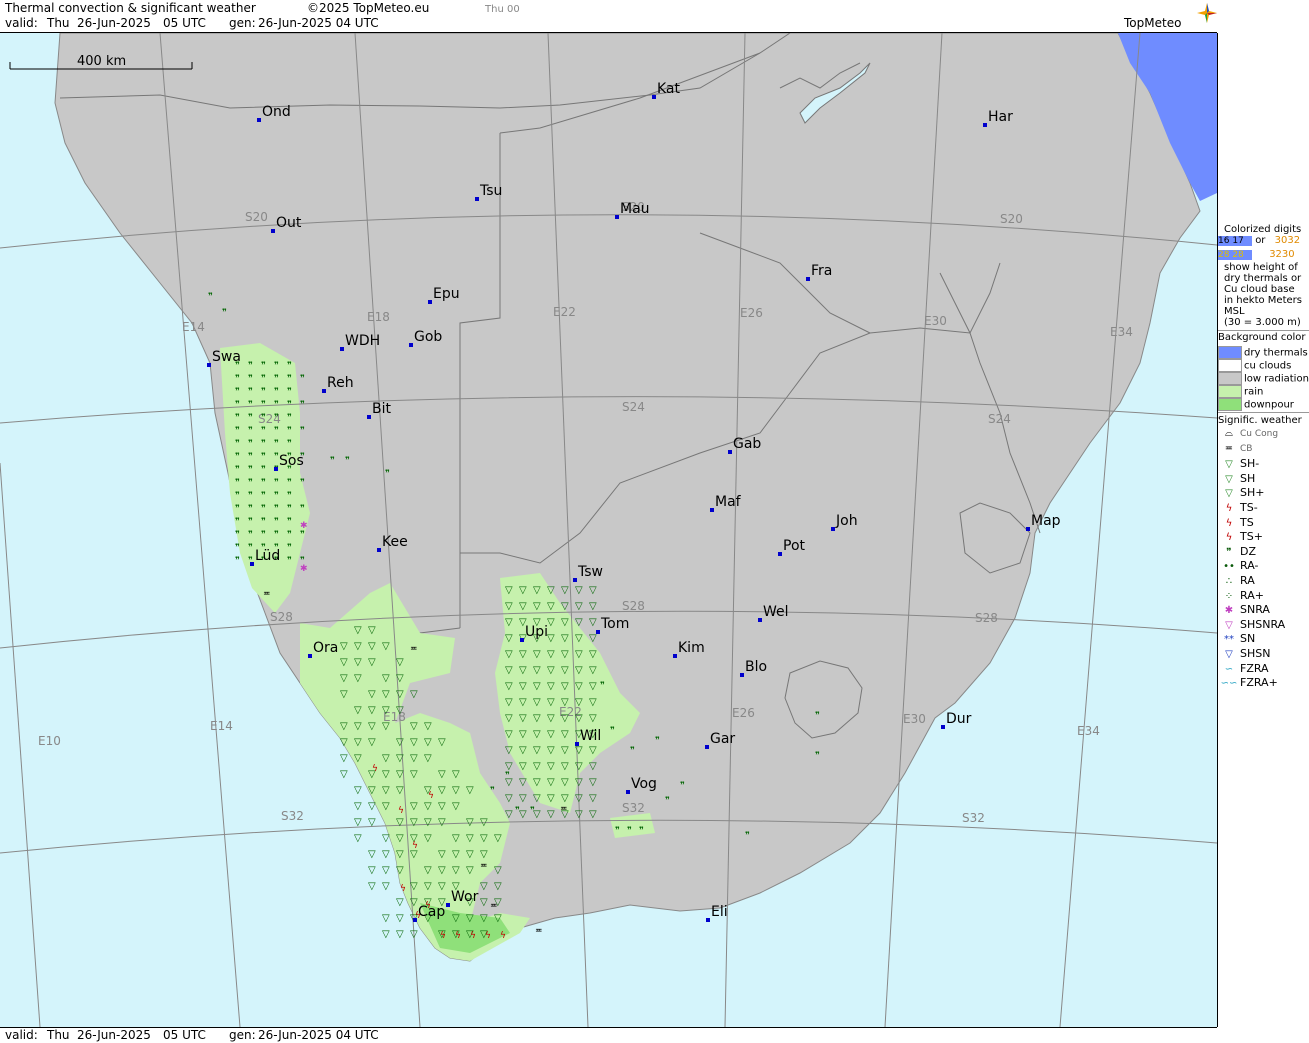 This screenshot has width=1309, height=1043. What do you see at coordinates (462, 898) in the screenshot?
I see `city-wor: Wor` at bounding box center [462, 898].